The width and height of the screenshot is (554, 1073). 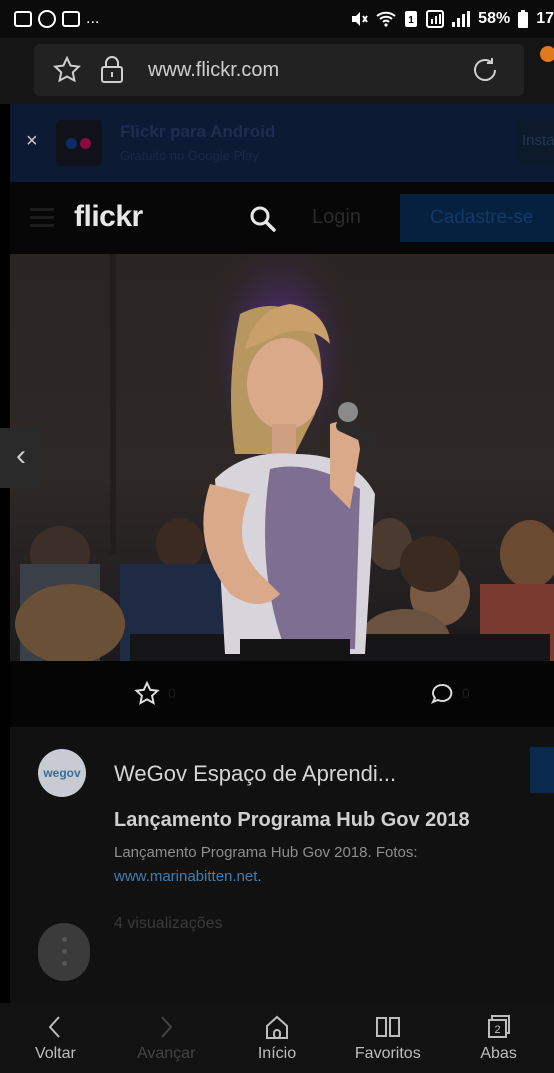 What do you see at coordinates (112, 69) in the screenshot?
I see `lock-icon` at bounding box center [112, 69].